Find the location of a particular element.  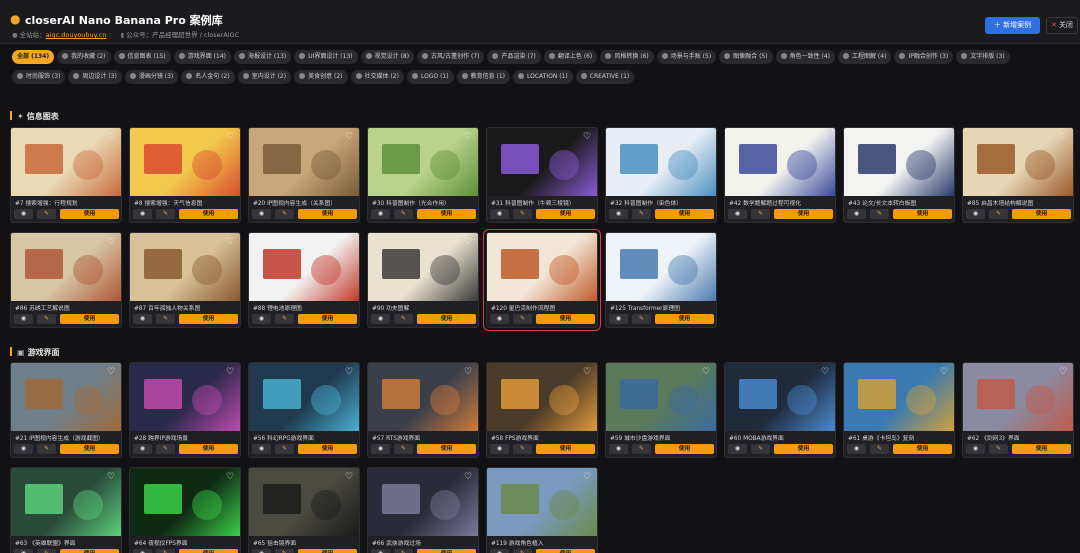

case-card: ♡ #59 城市沙盘游戏界面 ◉ ✎ 使用 is located at coordinates (661, 410).